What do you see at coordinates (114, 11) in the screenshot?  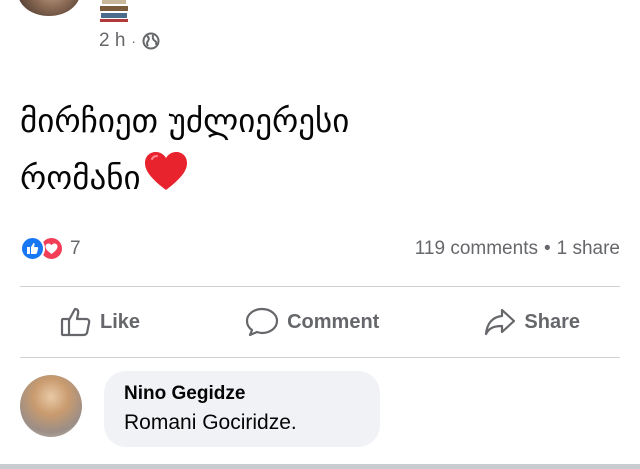 I see `books-icon` at bounding box center [114, 11].